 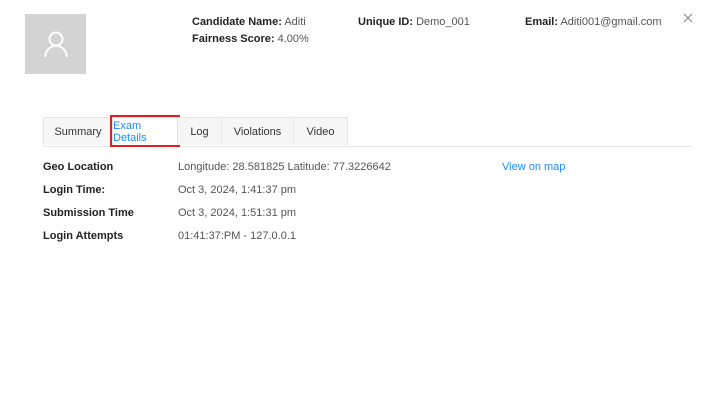 I want to click on tab-violations: Violations, so click(x=257, y=131).